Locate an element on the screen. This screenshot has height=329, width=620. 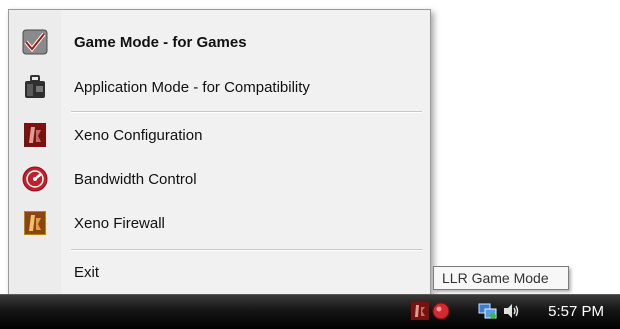
checkmark-shield-icon is located at coordinates (35, 42).